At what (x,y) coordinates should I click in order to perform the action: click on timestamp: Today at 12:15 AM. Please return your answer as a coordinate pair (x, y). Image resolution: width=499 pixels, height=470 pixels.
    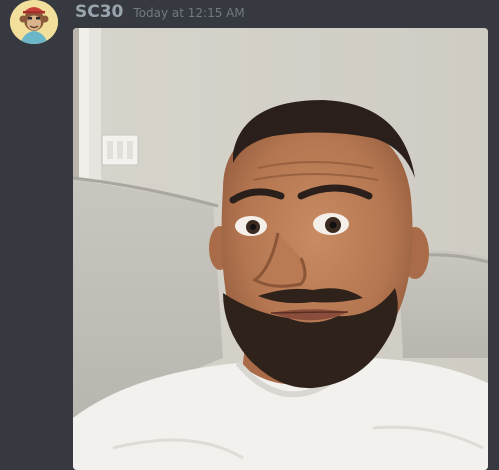
    Looking at the image, I should click on (189, 13).